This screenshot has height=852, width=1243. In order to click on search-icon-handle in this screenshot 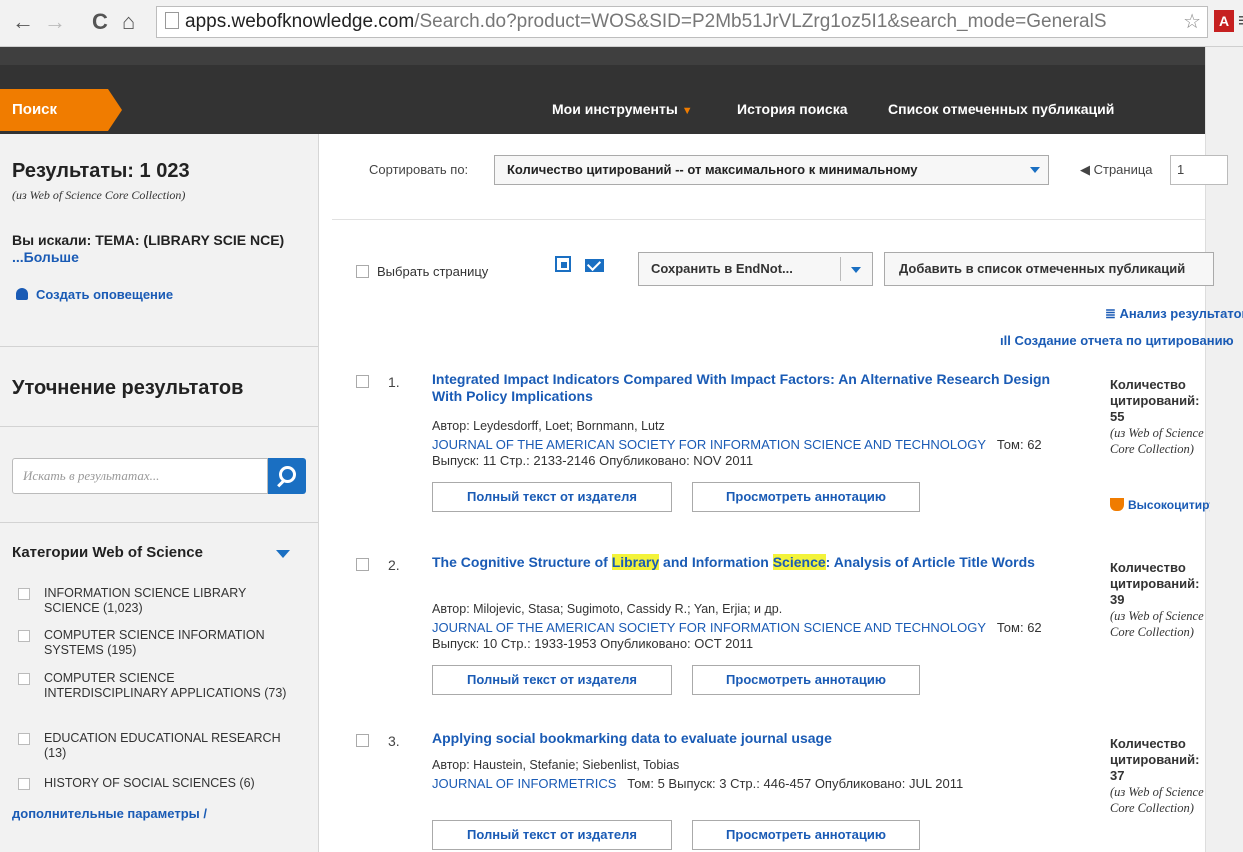, I will do `click(281, 483)`.